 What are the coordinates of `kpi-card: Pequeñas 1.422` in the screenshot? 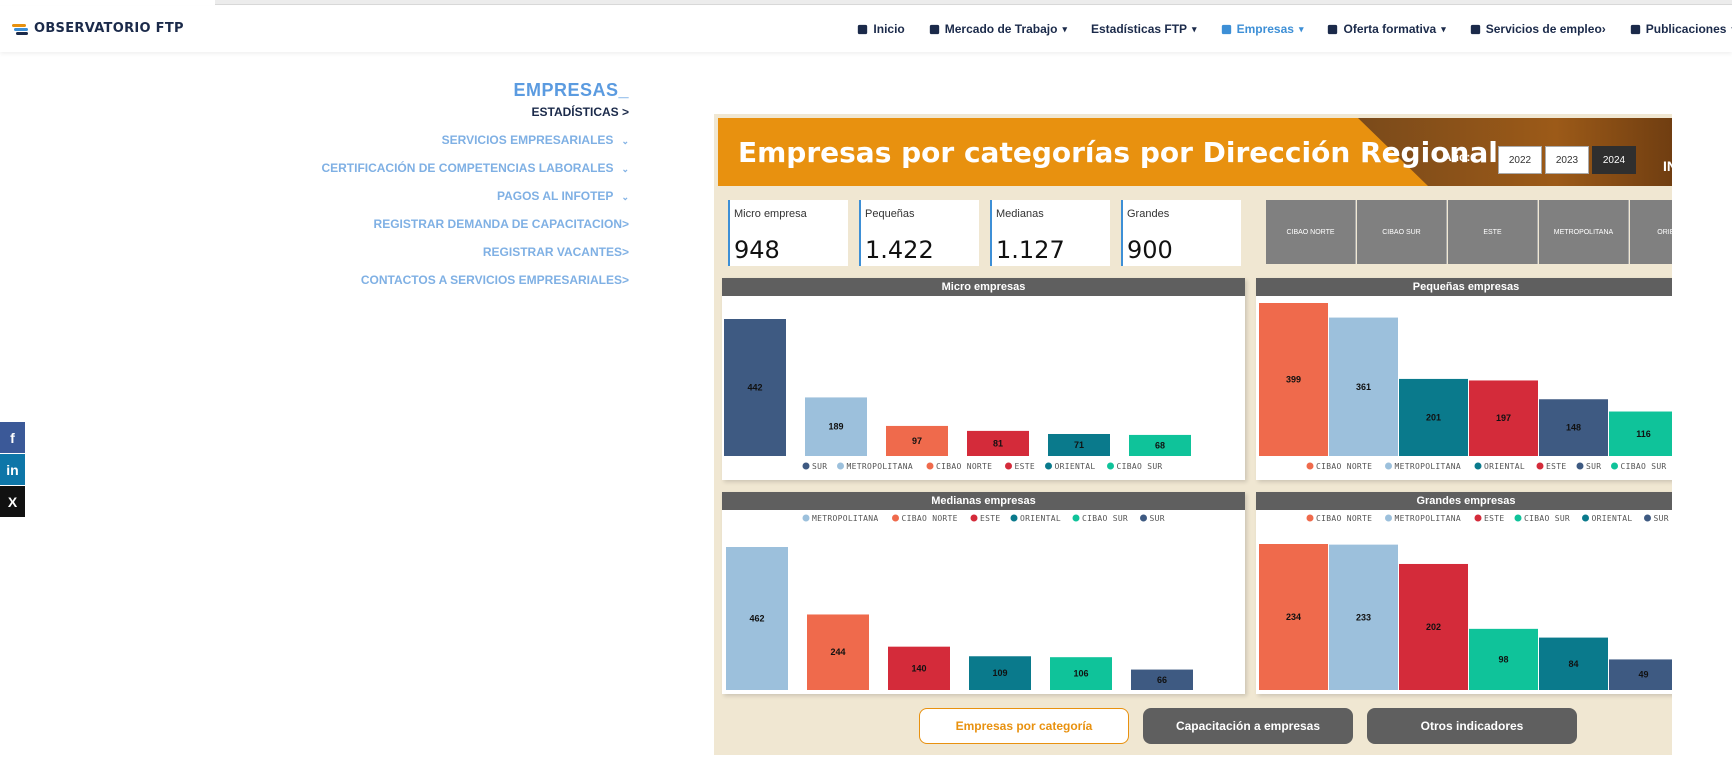 It's located at (919, 233).